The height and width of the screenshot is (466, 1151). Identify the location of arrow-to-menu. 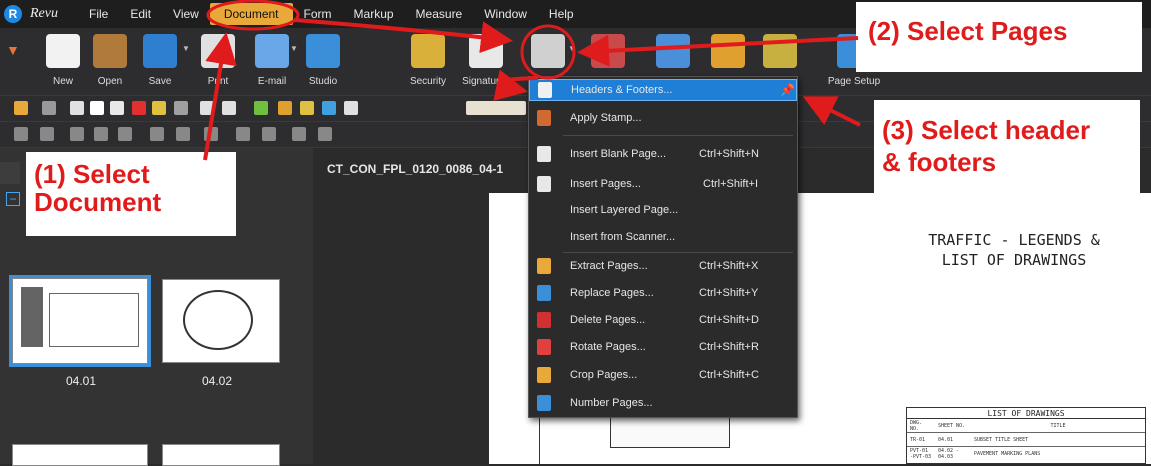
(516, 85).